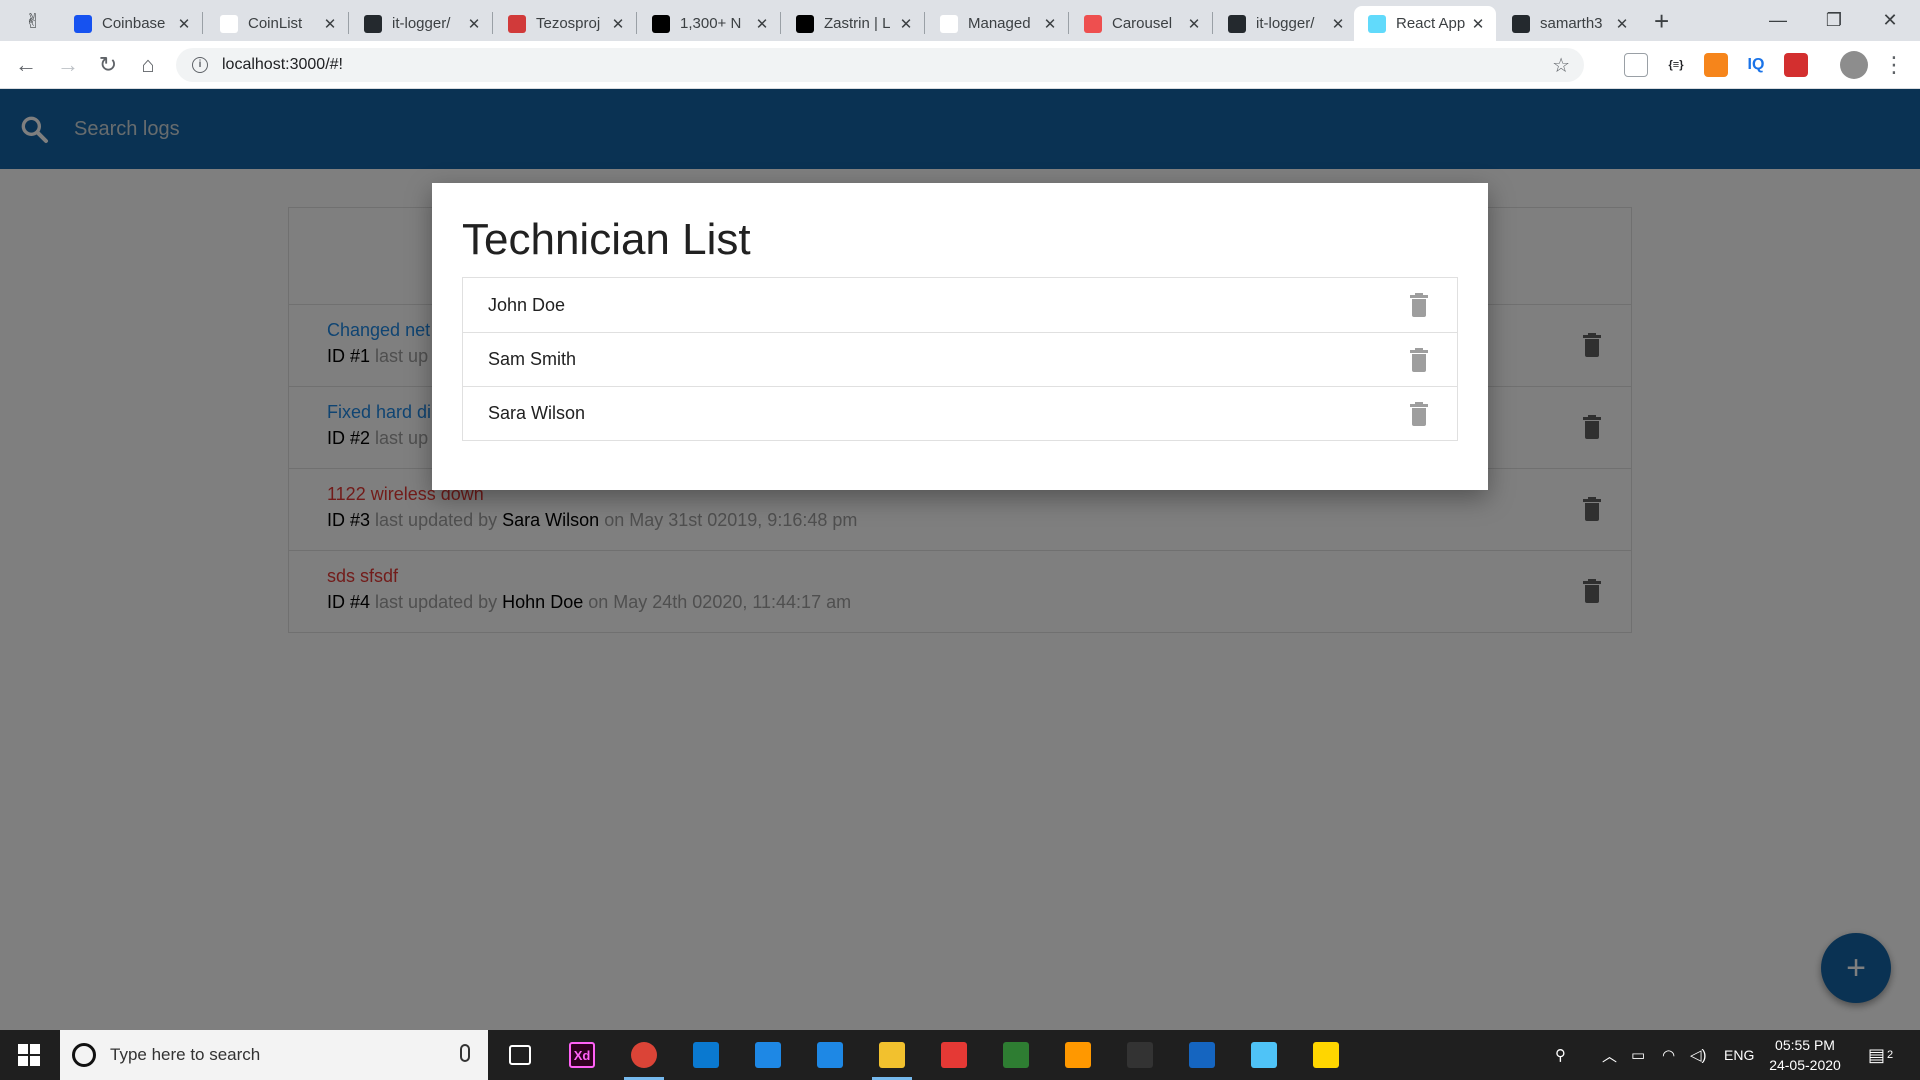  I want to click on adobe-xd-icon: Xd, so click(582, 1055).